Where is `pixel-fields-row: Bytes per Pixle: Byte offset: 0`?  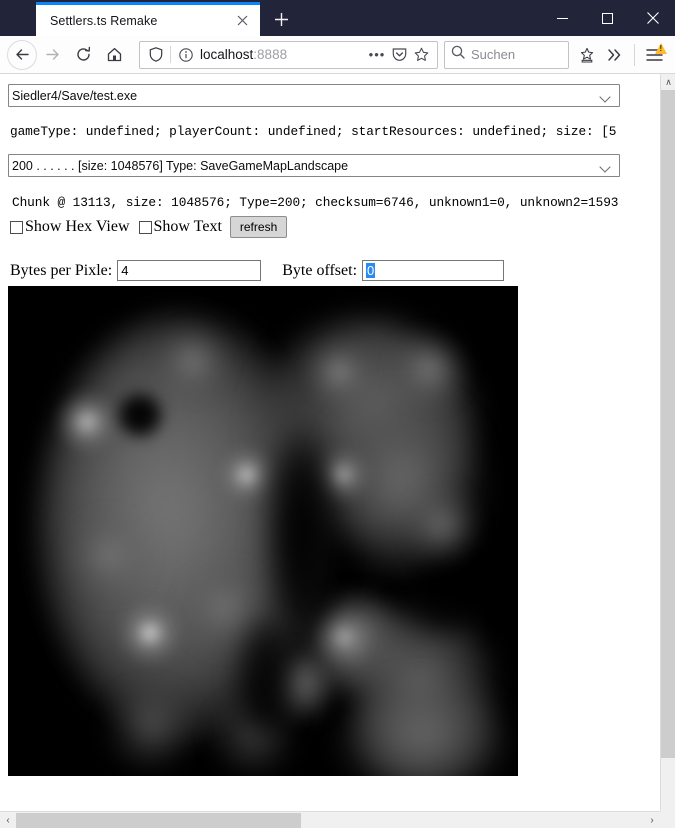 pixel-fields-row: Bytes per Pixle: Byte offset: 0 is located at coordinates (331, 270).